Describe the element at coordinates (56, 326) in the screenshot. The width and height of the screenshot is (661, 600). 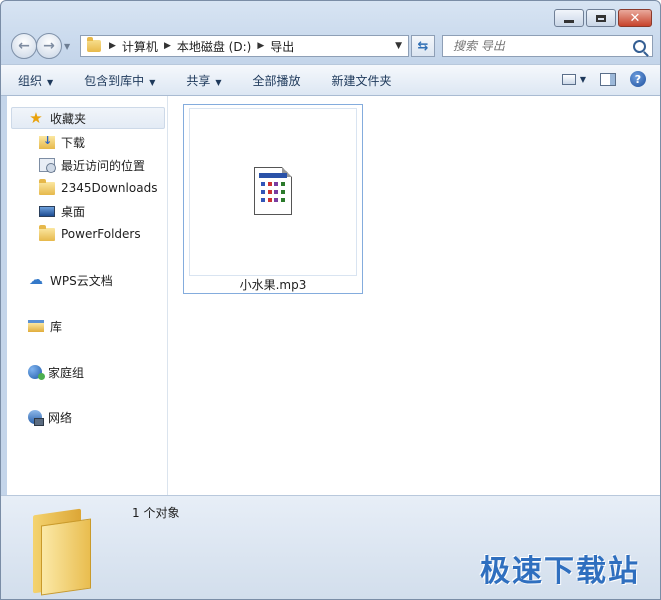
I see `sidebar-item-label: 库` at that location.